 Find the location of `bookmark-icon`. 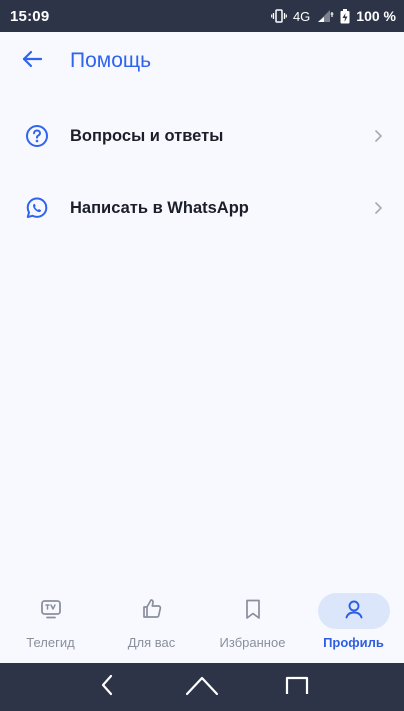

bookmark-icon is located at coordinates (253, 611).